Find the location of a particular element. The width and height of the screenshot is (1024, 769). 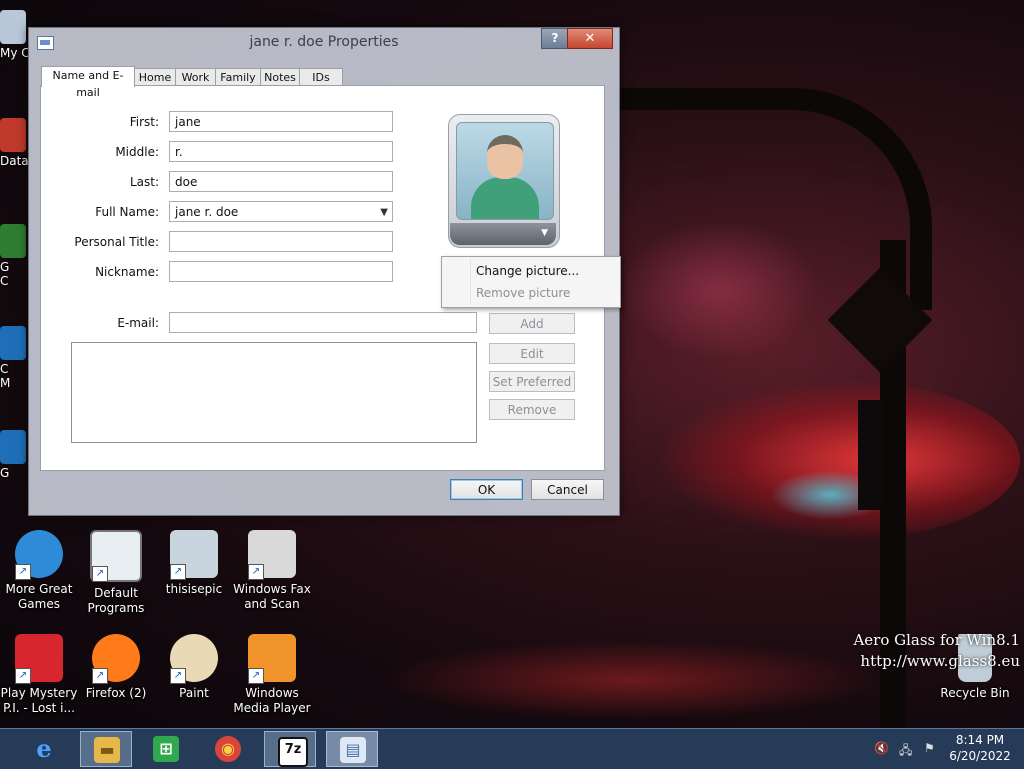

dialog-titlebar: jane r. doe Properties ? ✕ is located at coordinates (324, 42).